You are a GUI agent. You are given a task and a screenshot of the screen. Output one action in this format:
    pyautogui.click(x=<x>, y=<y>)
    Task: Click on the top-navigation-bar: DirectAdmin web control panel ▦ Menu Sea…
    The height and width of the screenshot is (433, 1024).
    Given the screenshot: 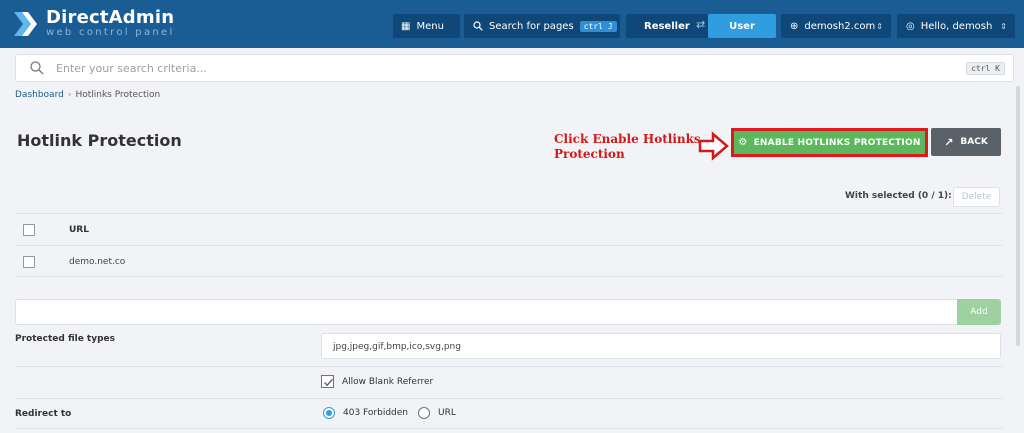 What is the action you would take?
    pyautogui.click(x=512, y=24)
    